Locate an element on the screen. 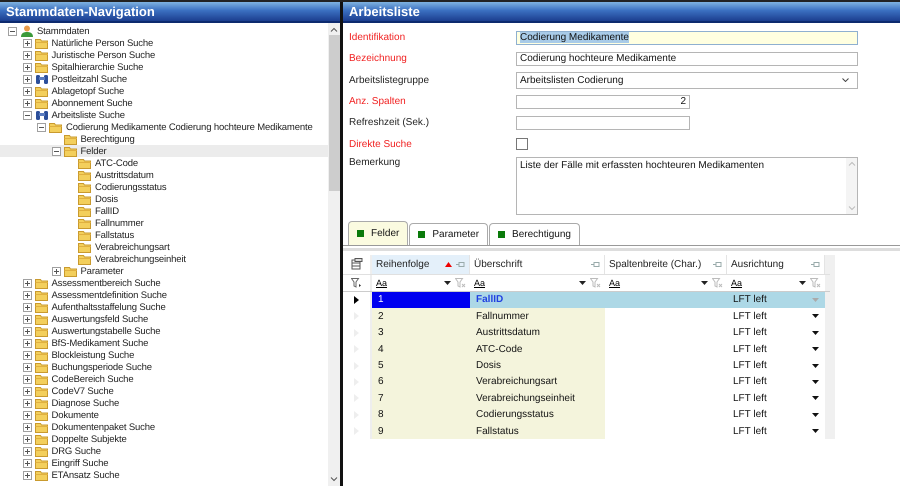  tree-item: Austrittsdatum is located at coordinates (164, 175).